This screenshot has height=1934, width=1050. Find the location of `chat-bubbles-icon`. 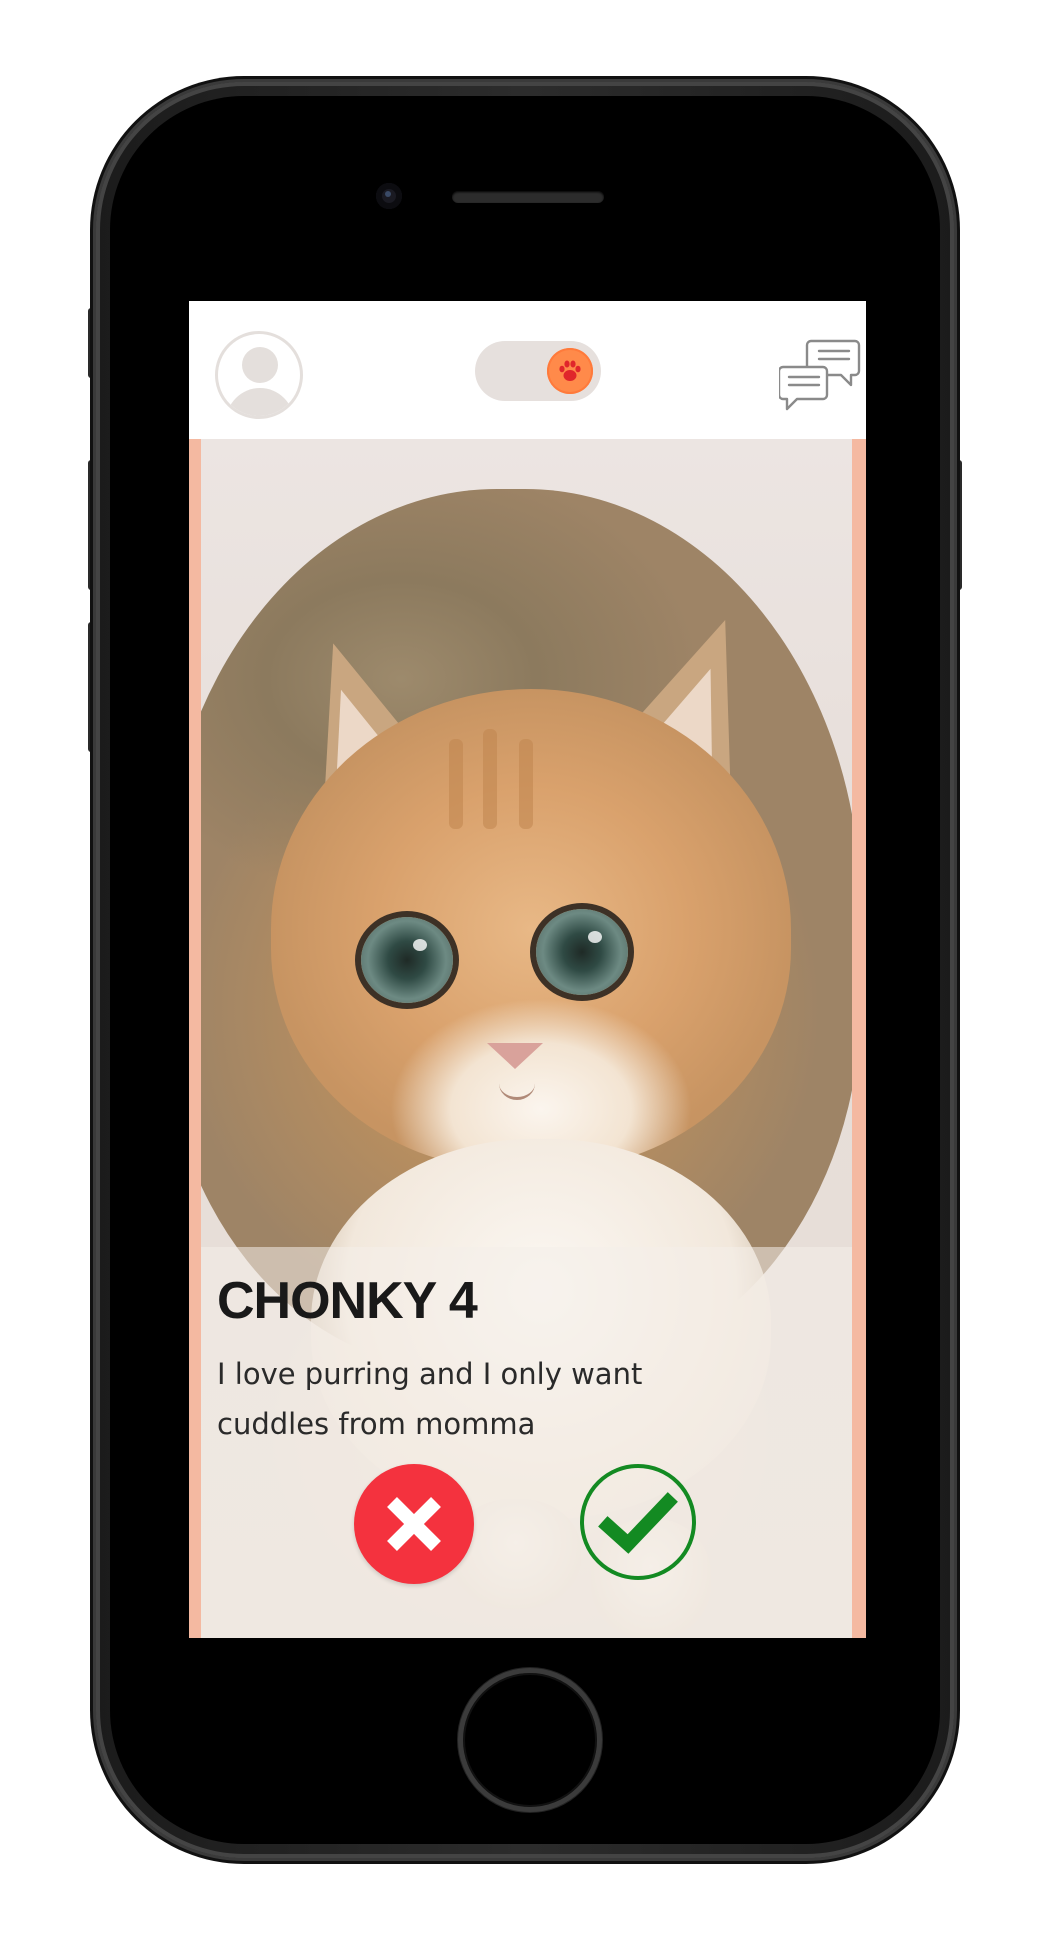

chat-bubbles-icon is located at coordinates (819, 375).